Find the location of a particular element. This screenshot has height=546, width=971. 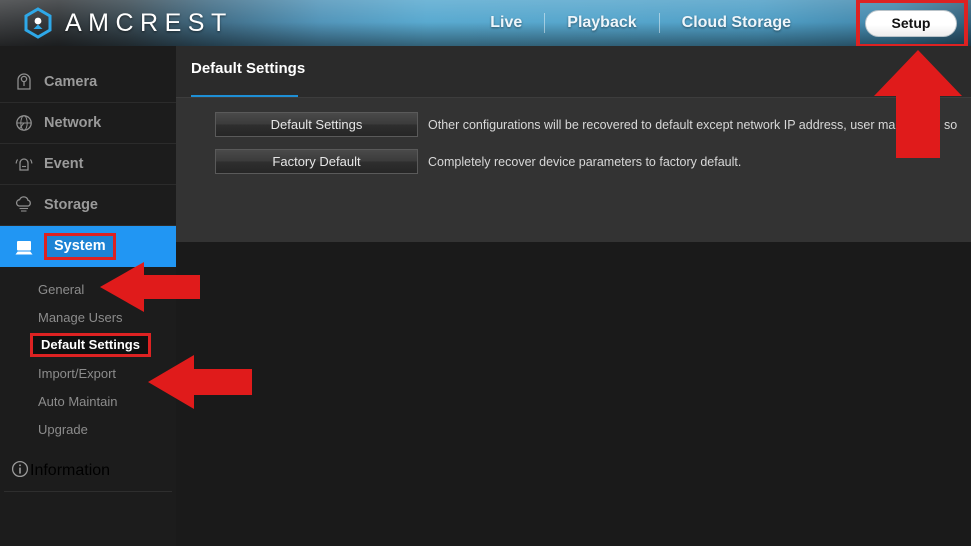

event-alarm-icon is located at coordinates (24, 164).